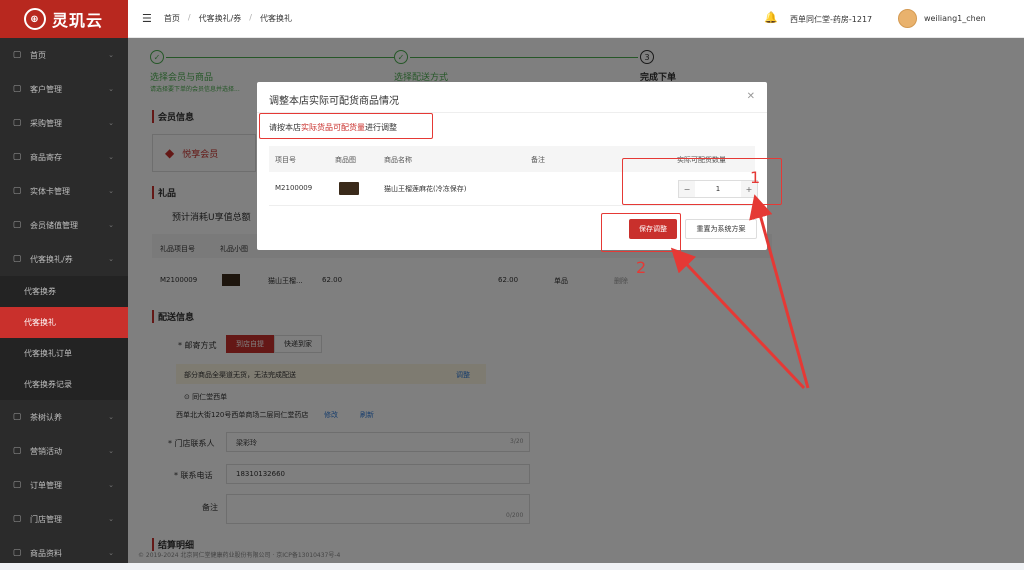 This screenshot has height=570, width=1024. I want to click on annotation-arrows, so click(740, 292).